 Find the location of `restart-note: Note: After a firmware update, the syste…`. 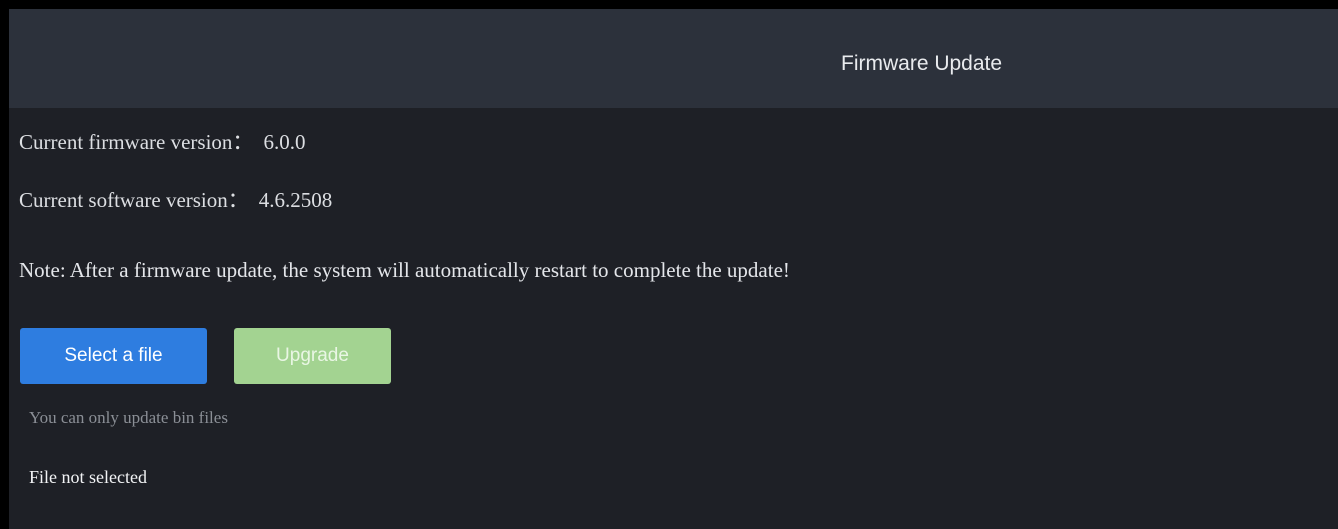

restart-note: Note: After a firmware update, the syste… is located at coordinates (404, 270).